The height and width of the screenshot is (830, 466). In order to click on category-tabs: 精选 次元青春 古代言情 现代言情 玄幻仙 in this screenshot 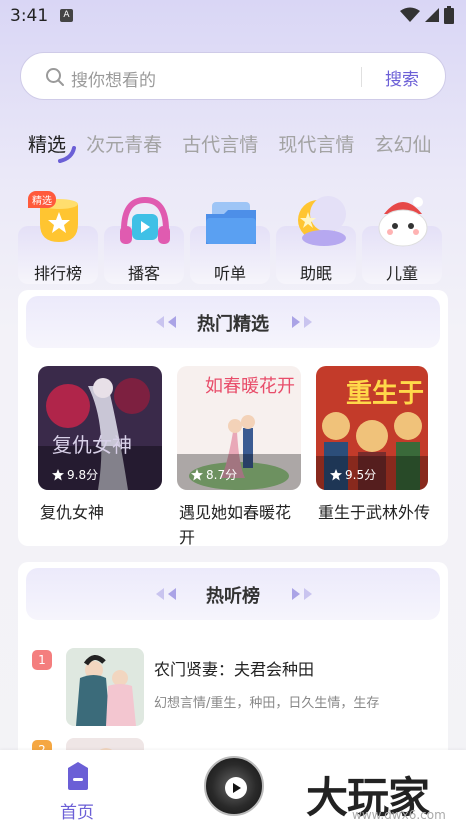, I will do `click(247, 148)`.